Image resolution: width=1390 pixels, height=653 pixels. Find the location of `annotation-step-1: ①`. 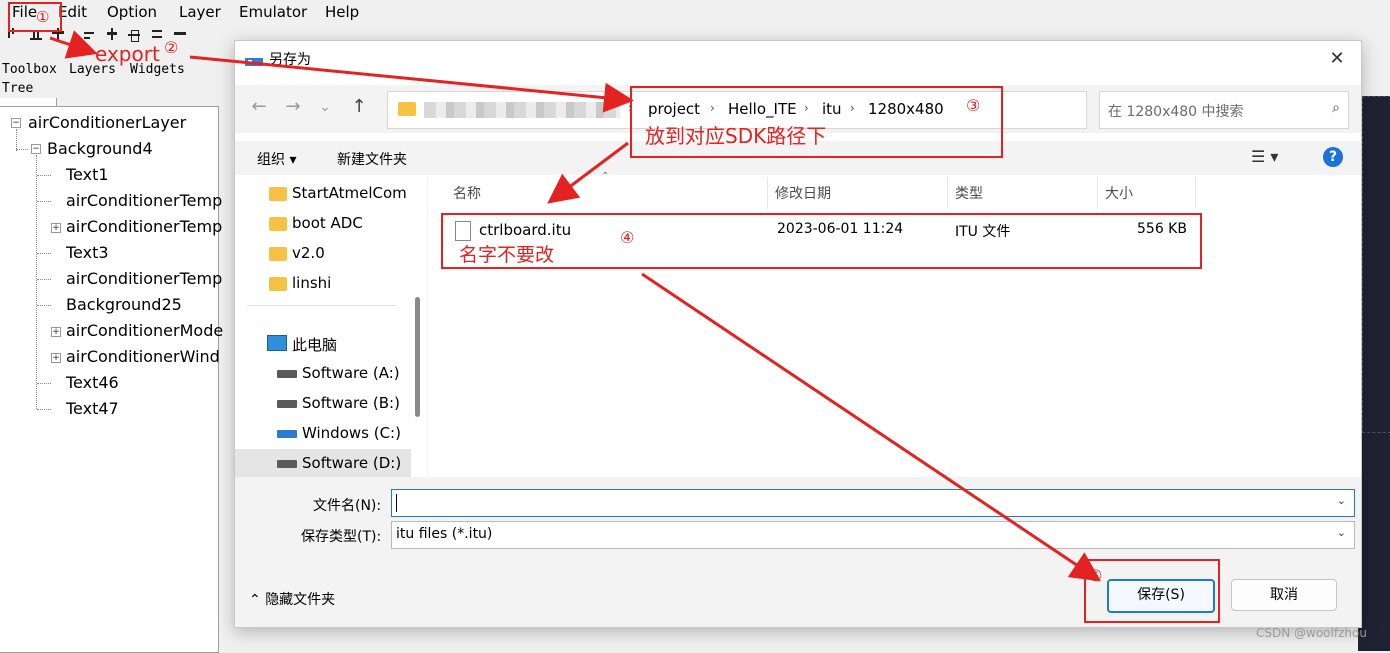

annotation-step-1: ① is located at coordinates (43, 17).